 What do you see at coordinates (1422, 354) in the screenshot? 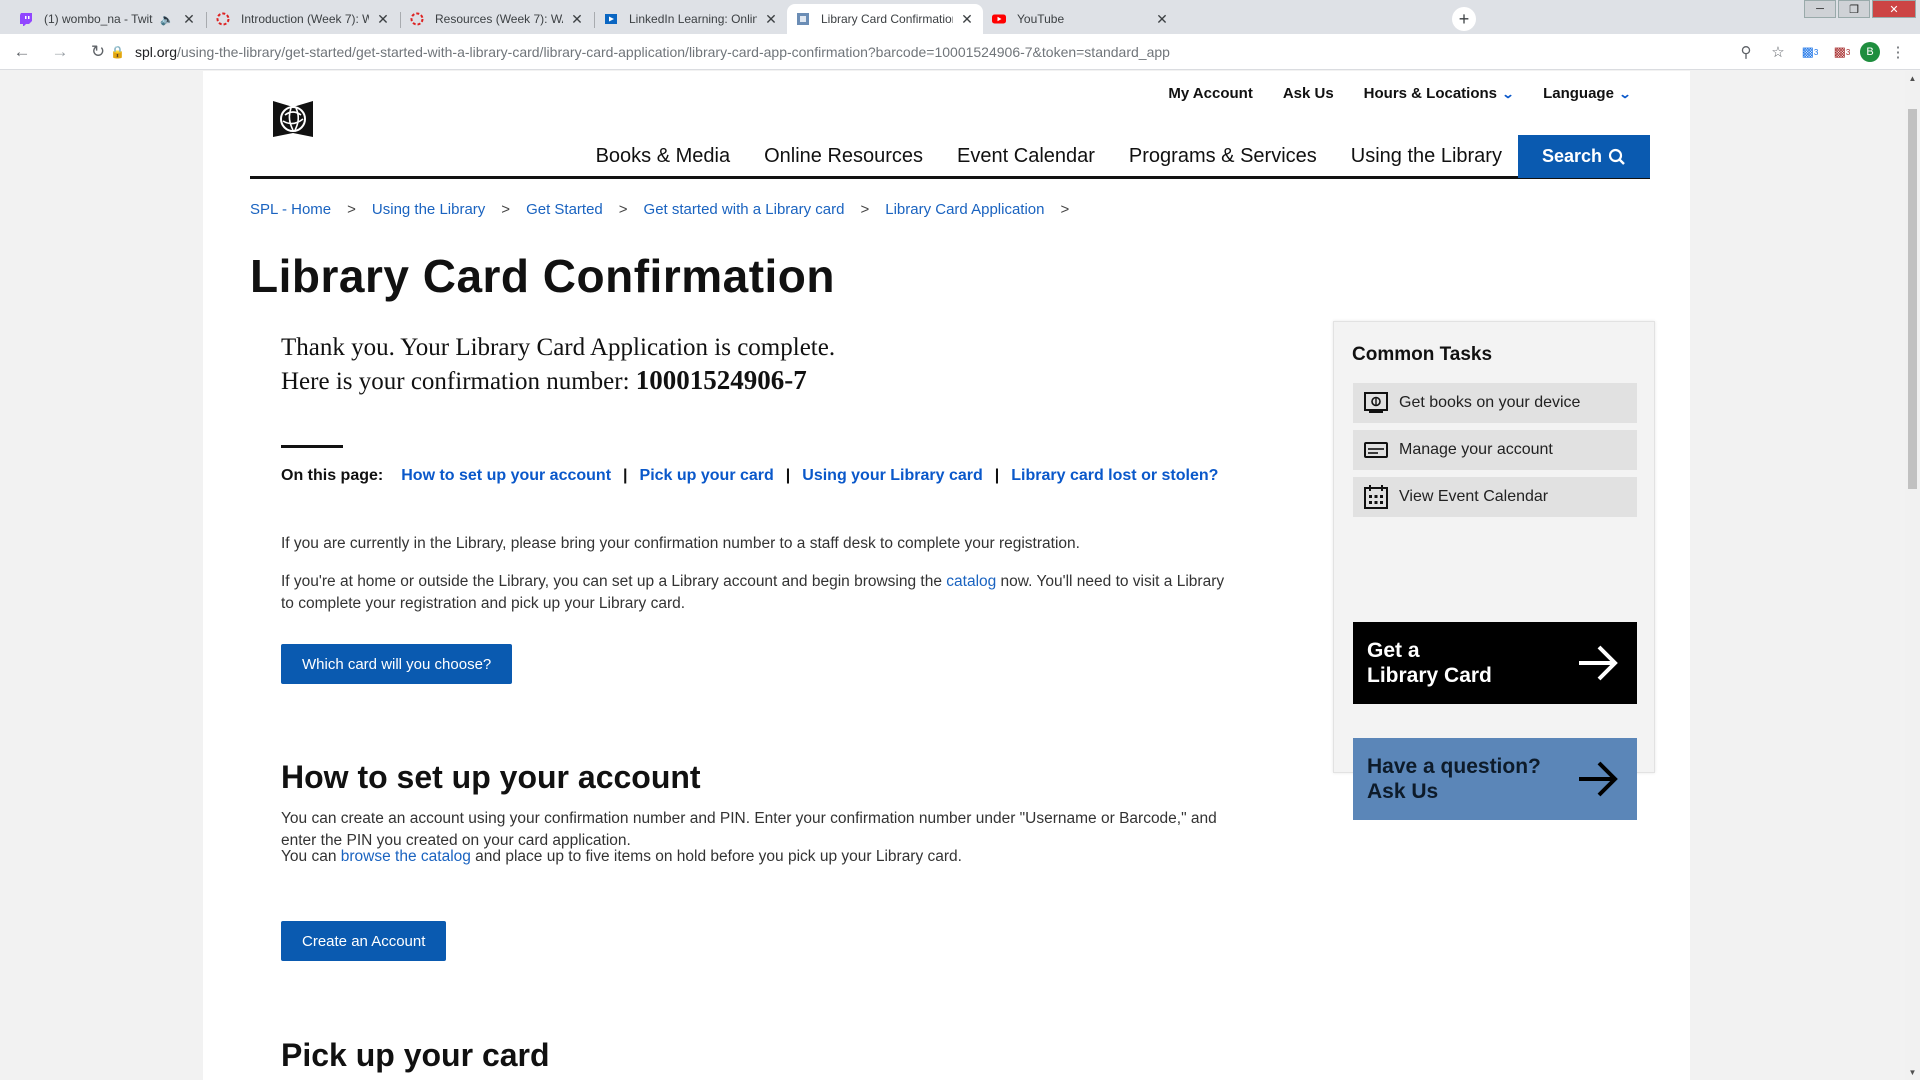
I see `sidebar-title: Common Tasks` at bounding box center [1422, 354].